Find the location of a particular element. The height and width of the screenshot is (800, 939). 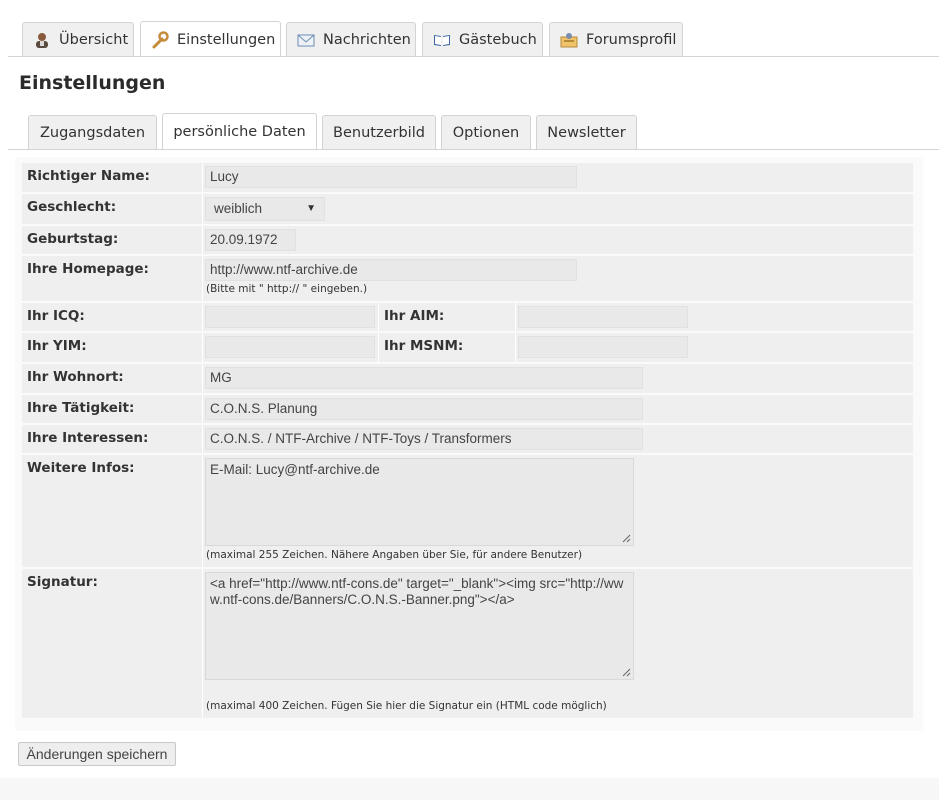

icq-label: Ihr ICQ: is located at coordinates (56, 316).